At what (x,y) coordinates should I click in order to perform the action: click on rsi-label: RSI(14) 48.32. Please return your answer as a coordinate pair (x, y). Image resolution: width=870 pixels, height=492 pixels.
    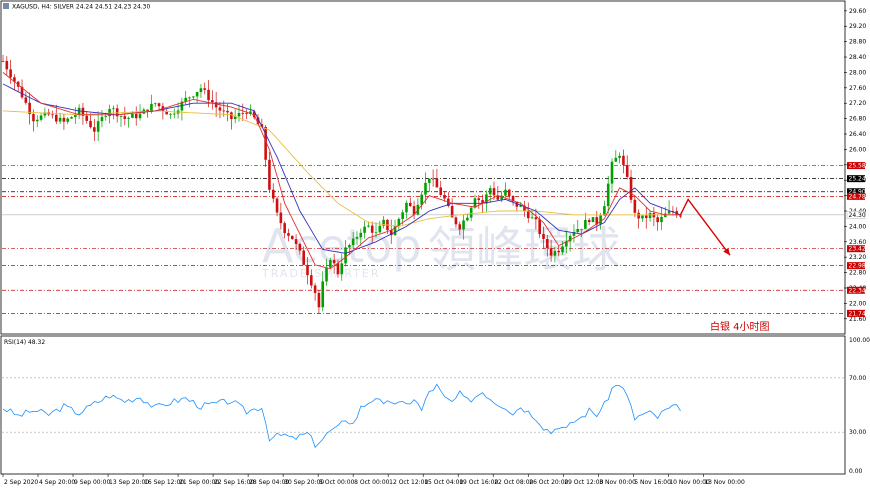
    Looking at the image, I should click on (24, 342).